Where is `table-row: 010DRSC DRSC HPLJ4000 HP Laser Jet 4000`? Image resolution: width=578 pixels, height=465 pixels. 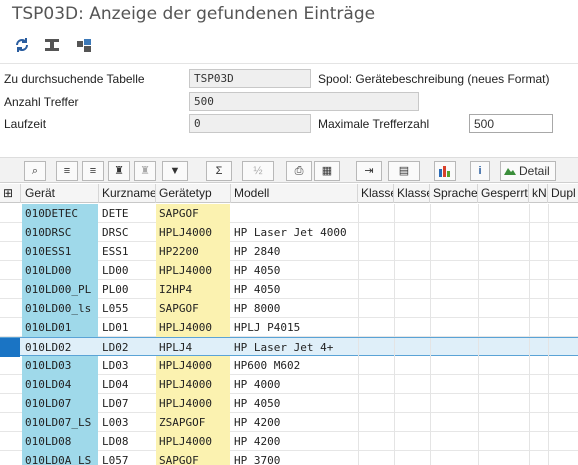 table-row: 010DRSC DRSC HPLJ4000 HP Laser Jet 4000 is located at coordinates (289, 232).